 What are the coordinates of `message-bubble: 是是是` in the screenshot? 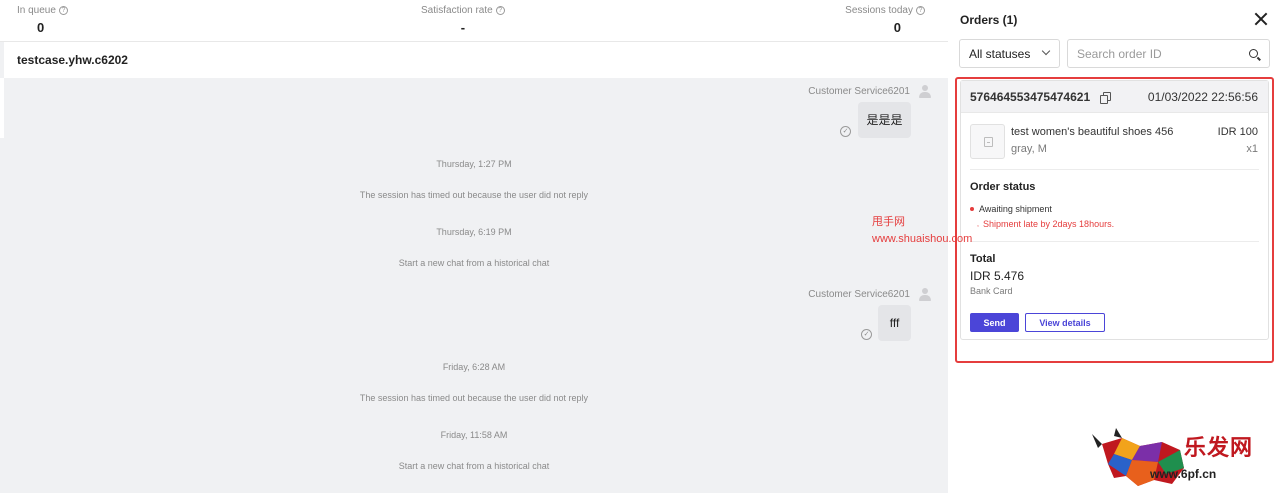 It's located at (884, 120).